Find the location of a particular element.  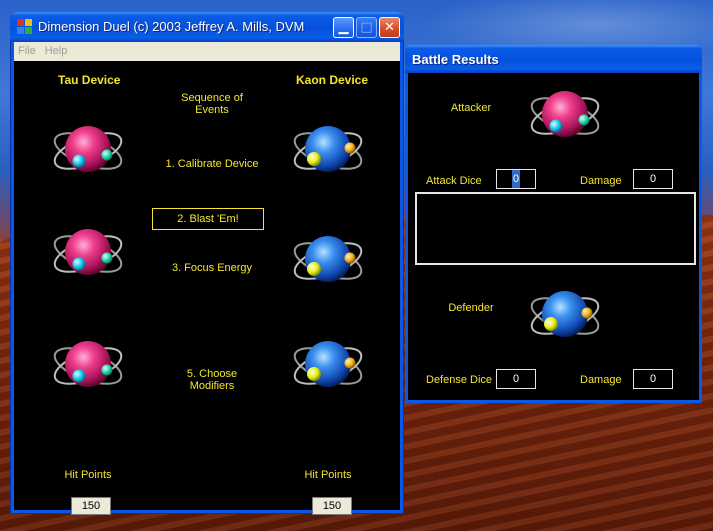

menu-help: Help is located at coordinates (57, 49).